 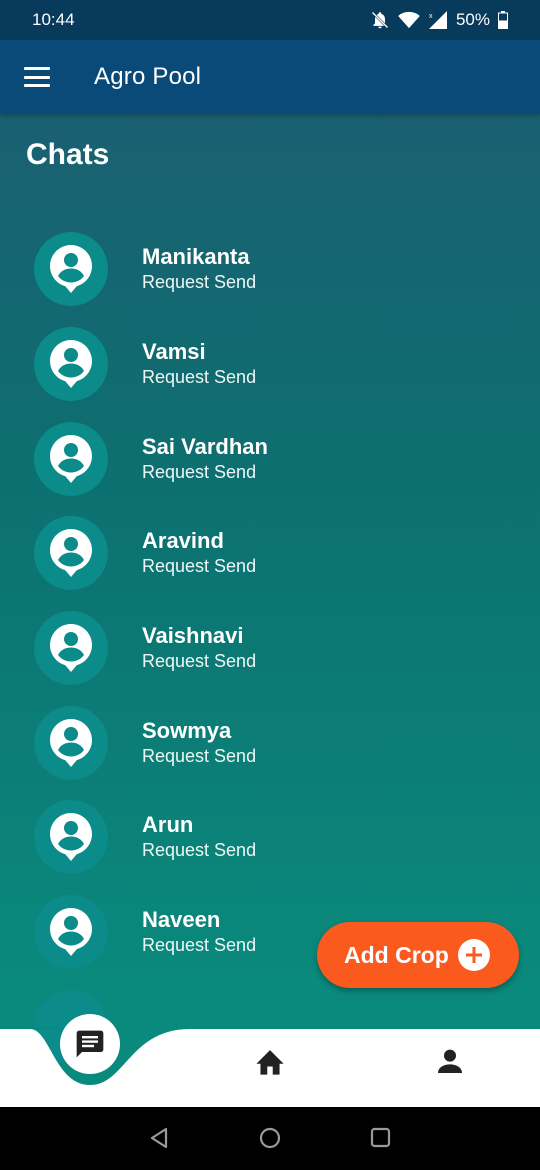 What do you see at coordinates (193, 636) in the screenshot?
I see `chat-name: Vaishnavi` at bounding box center [193, 636].